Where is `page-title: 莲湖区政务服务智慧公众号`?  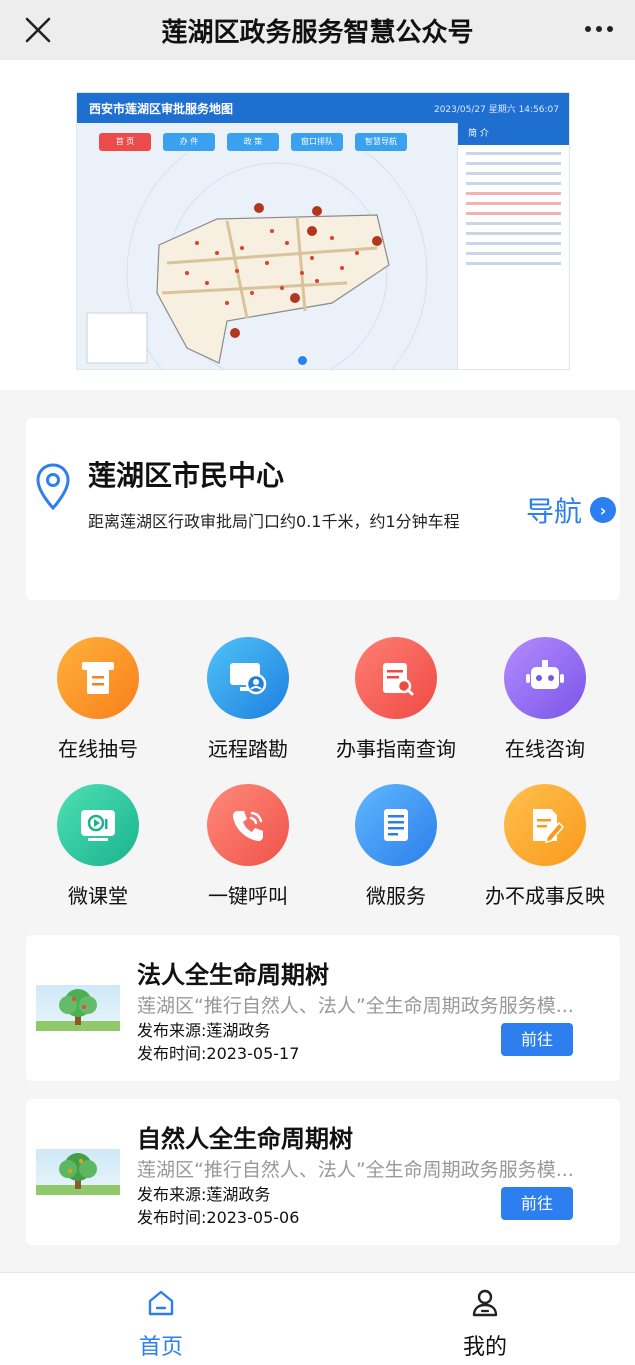 page-title: 莲湖区政务服务智慧公众号 is located at coordinates (317, 32).